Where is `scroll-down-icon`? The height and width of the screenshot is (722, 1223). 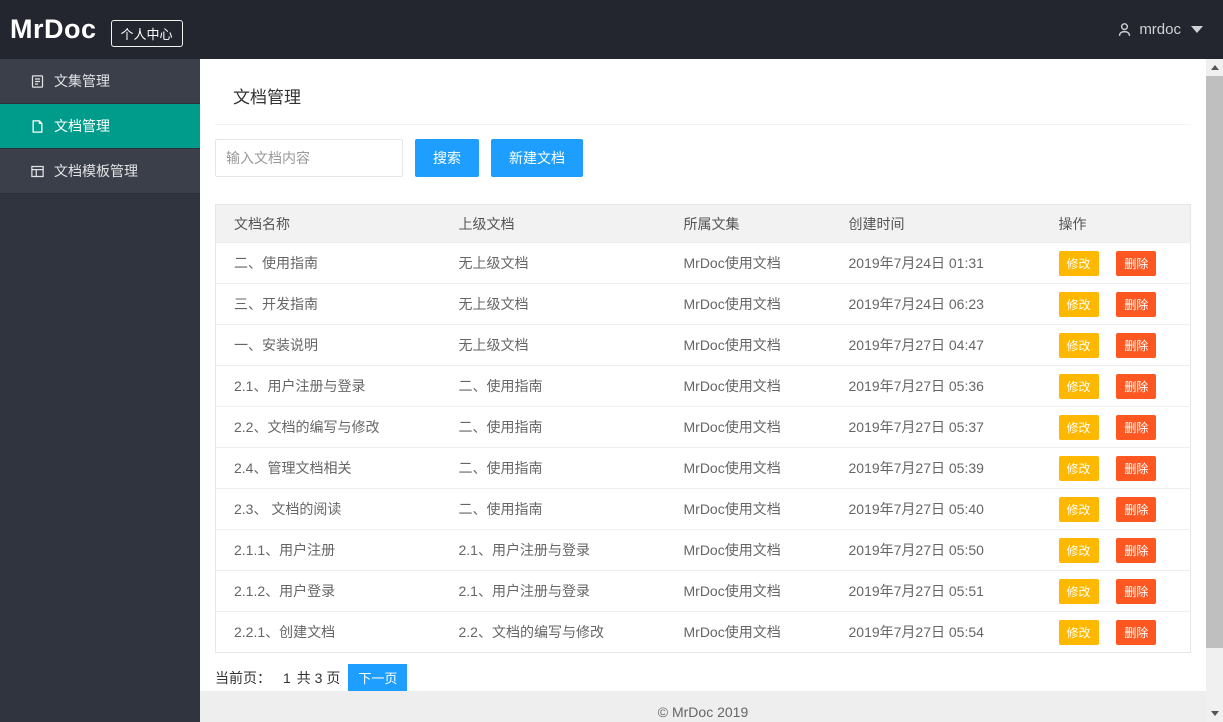
scroll-down-icon is located at coordinates (1214, 713).